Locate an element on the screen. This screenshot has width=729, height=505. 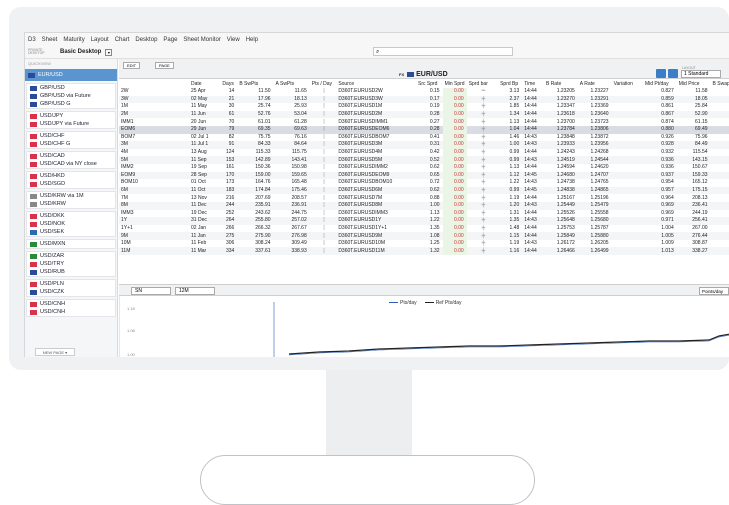
column-header: Mid Pt/day is located at coordinates (659, 84).